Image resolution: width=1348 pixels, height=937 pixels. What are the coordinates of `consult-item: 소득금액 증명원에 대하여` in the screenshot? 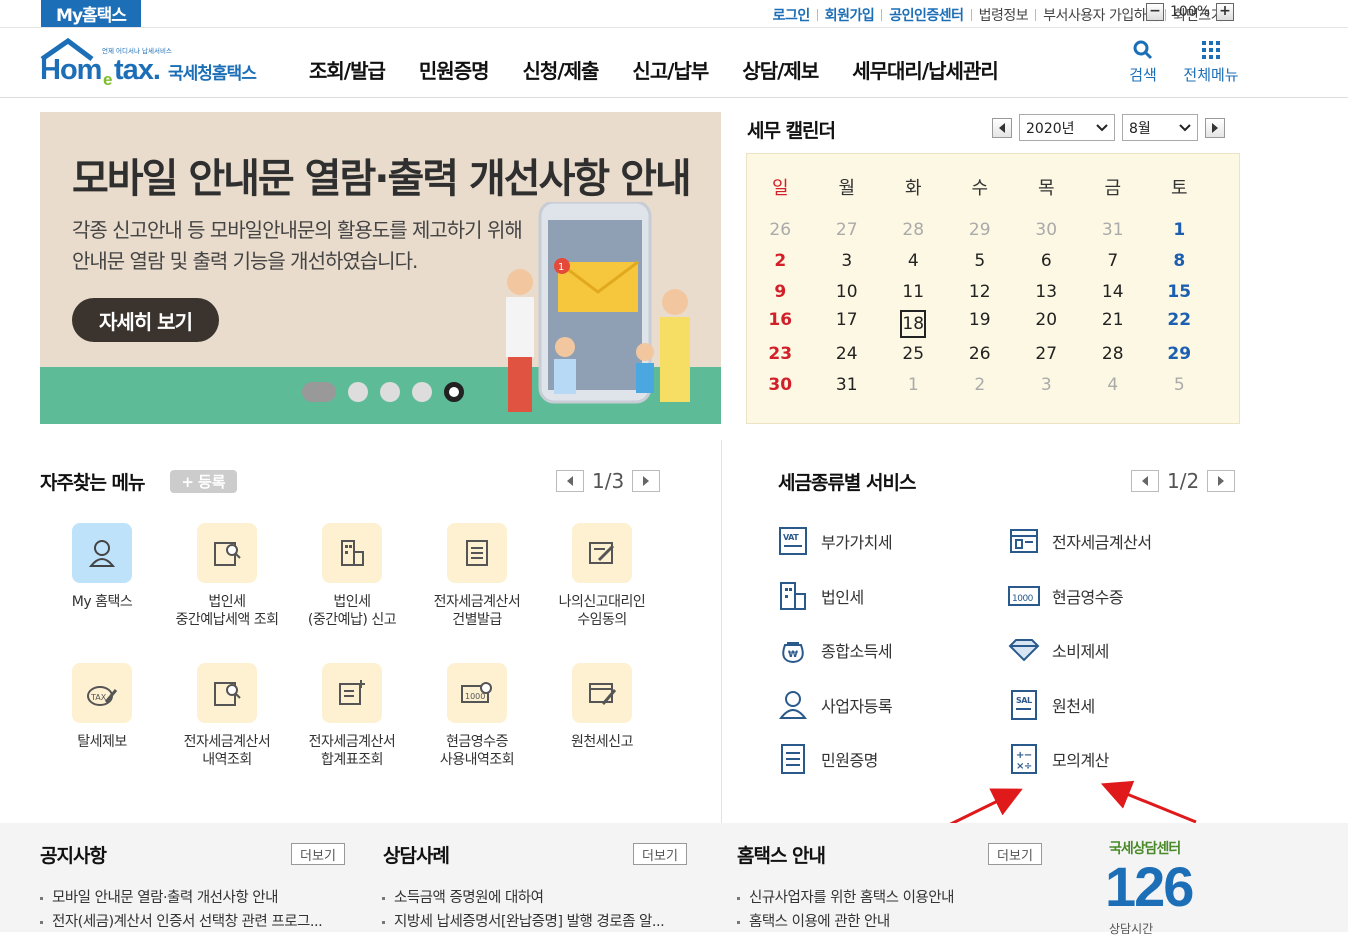 It's located at (463, 896).